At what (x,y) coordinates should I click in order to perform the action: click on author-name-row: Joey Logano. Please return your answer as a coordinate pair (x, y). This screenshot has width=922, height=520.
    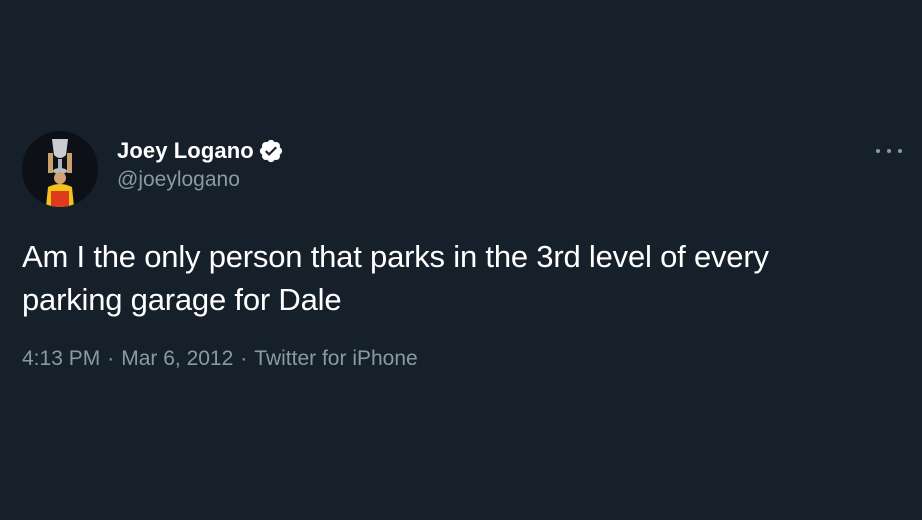
    Looking at the image, I should click on (200, 151).